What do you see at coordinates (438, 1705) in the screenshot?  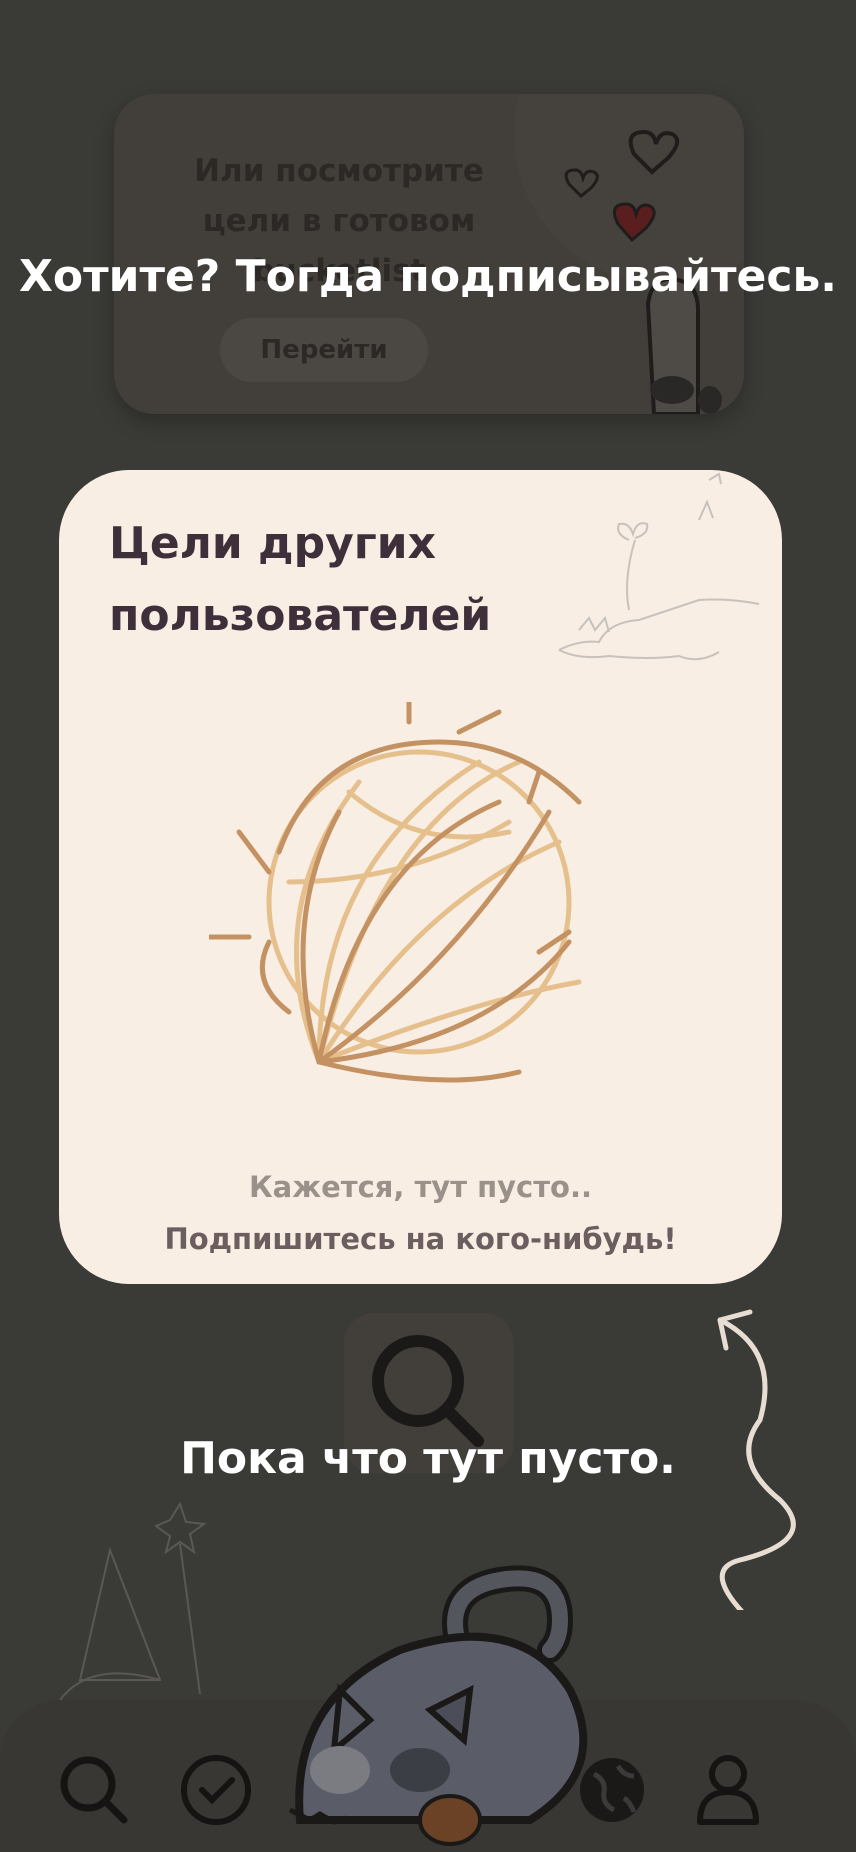 I see `sleeping-cat-illustration` at bounding box center [438, 1705].